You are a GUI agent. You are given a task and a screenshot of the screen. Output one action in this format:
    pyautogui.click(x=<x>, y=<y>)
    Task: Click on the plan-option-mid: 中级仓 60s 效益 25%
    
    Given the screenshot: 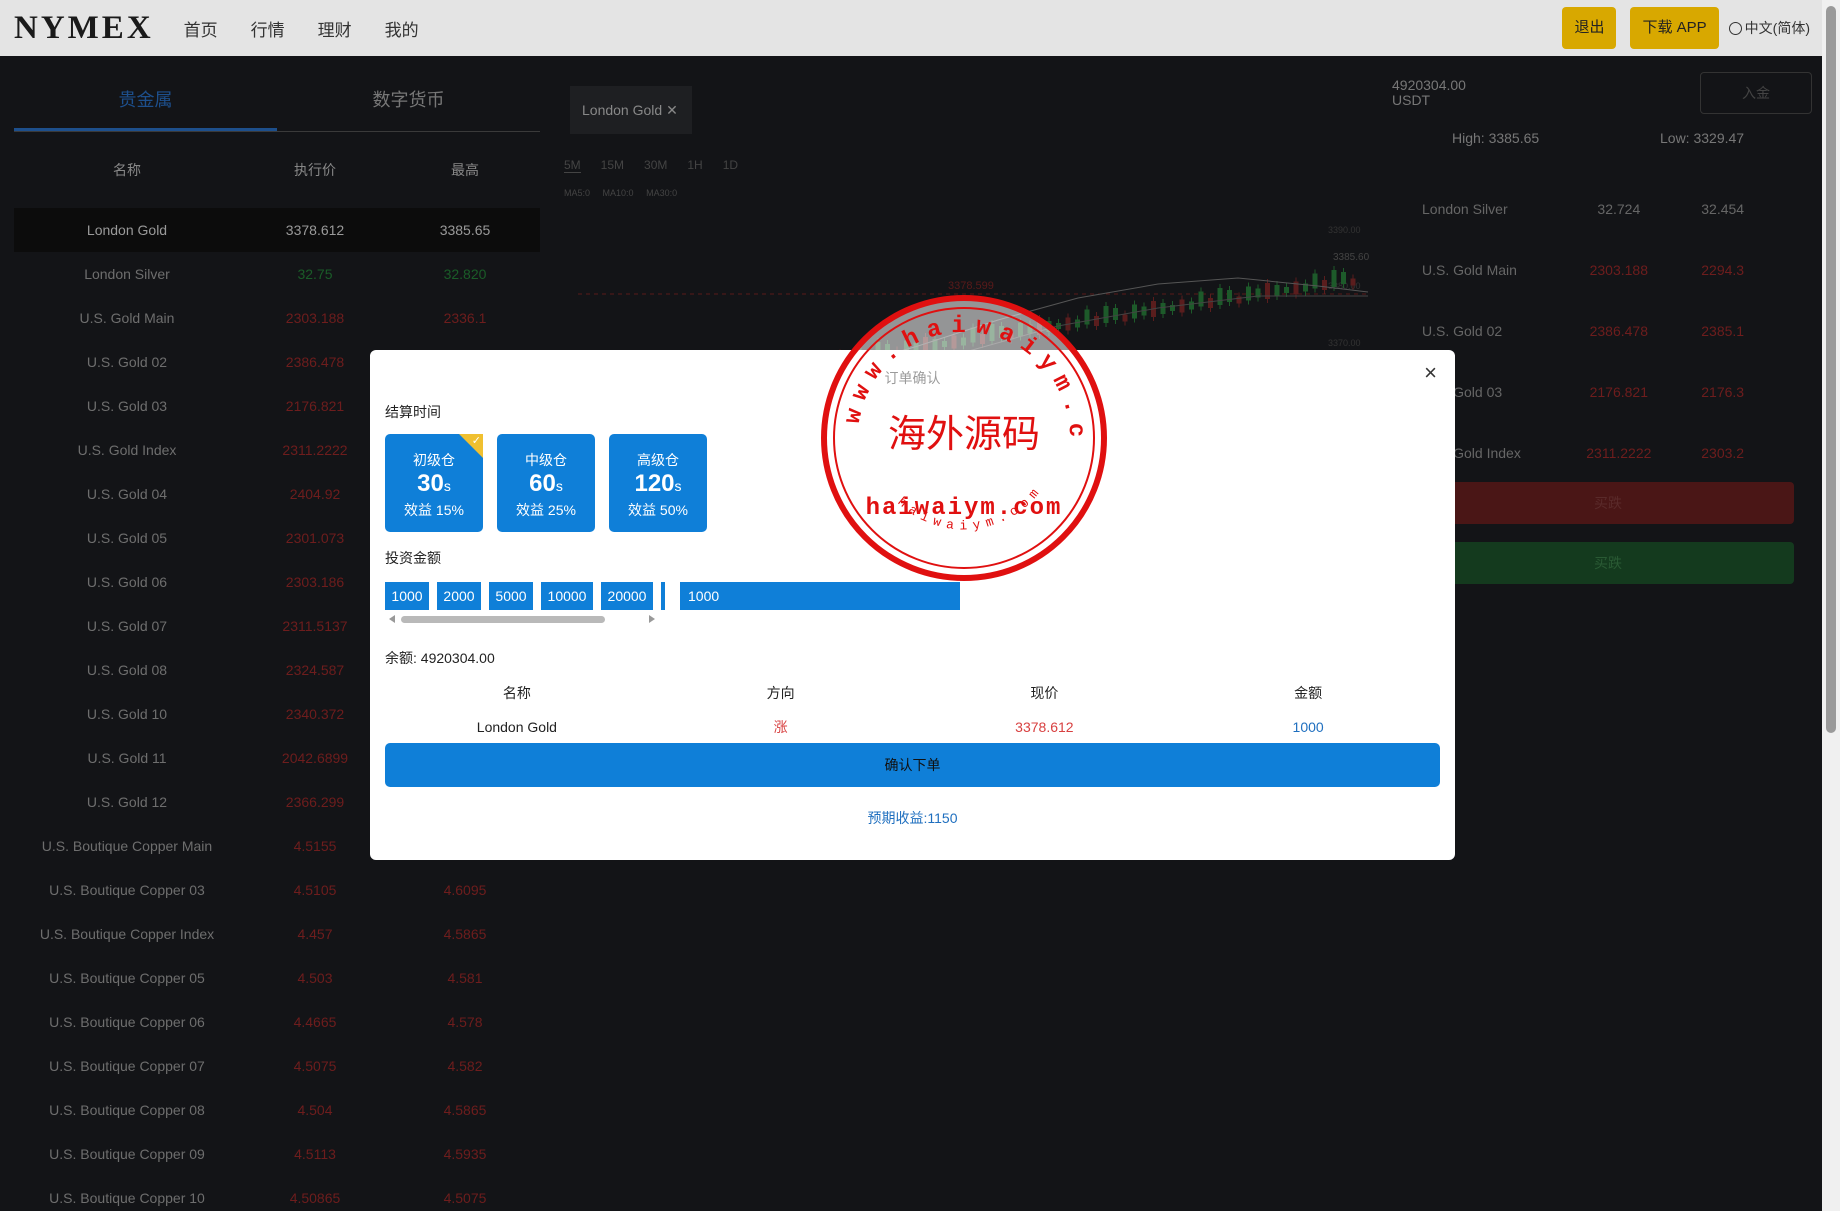 What is the action you would take?
    pyautogui.click(x=546, y=483)
    